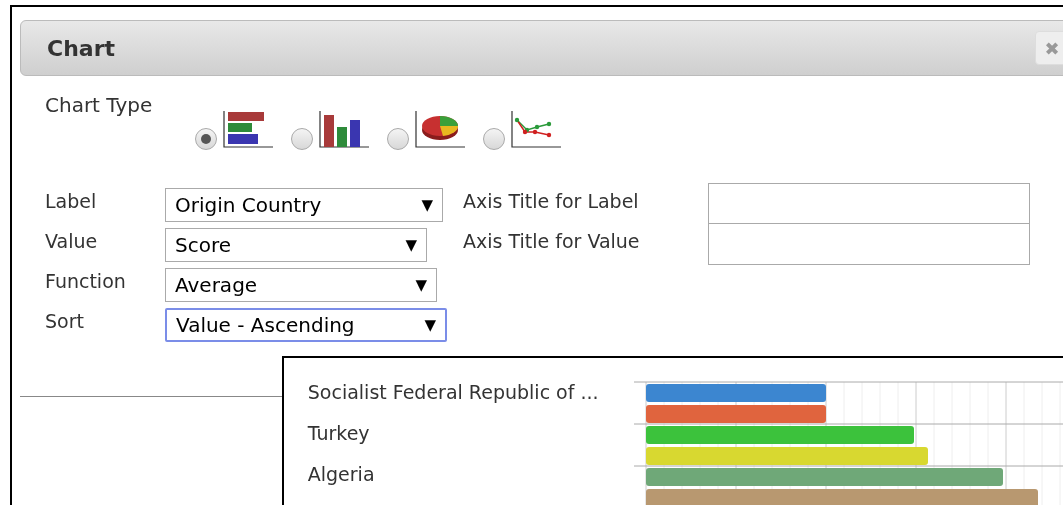 Image resolution: width=1063 pixels, height=505 pixels. Describe the element at coordinates (301, 285) in the screenshot. I see `dropdown: Average ▼` at that location.